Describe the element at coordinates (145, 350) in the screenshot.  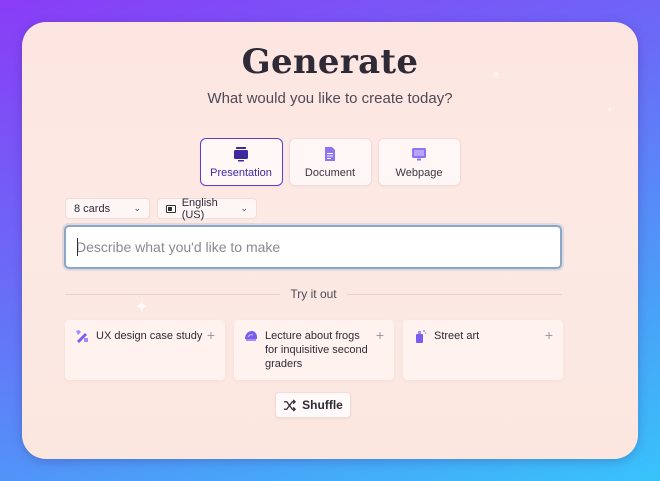
I see `example-card: UX design case study +` at that location.